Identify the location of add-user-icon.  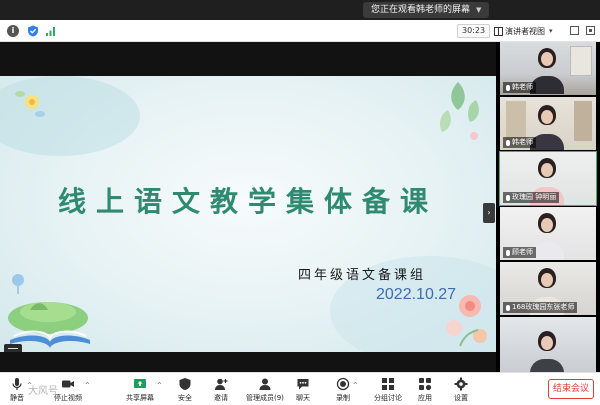
(221, 384).